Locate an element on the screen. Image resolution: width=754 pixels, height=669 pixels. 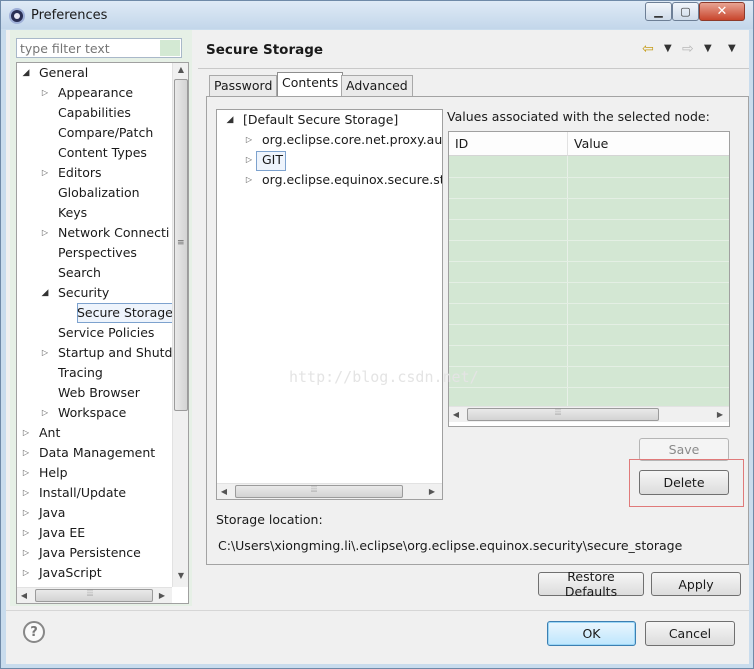
tab-contents: Contents is located at coordinates (310, 84).